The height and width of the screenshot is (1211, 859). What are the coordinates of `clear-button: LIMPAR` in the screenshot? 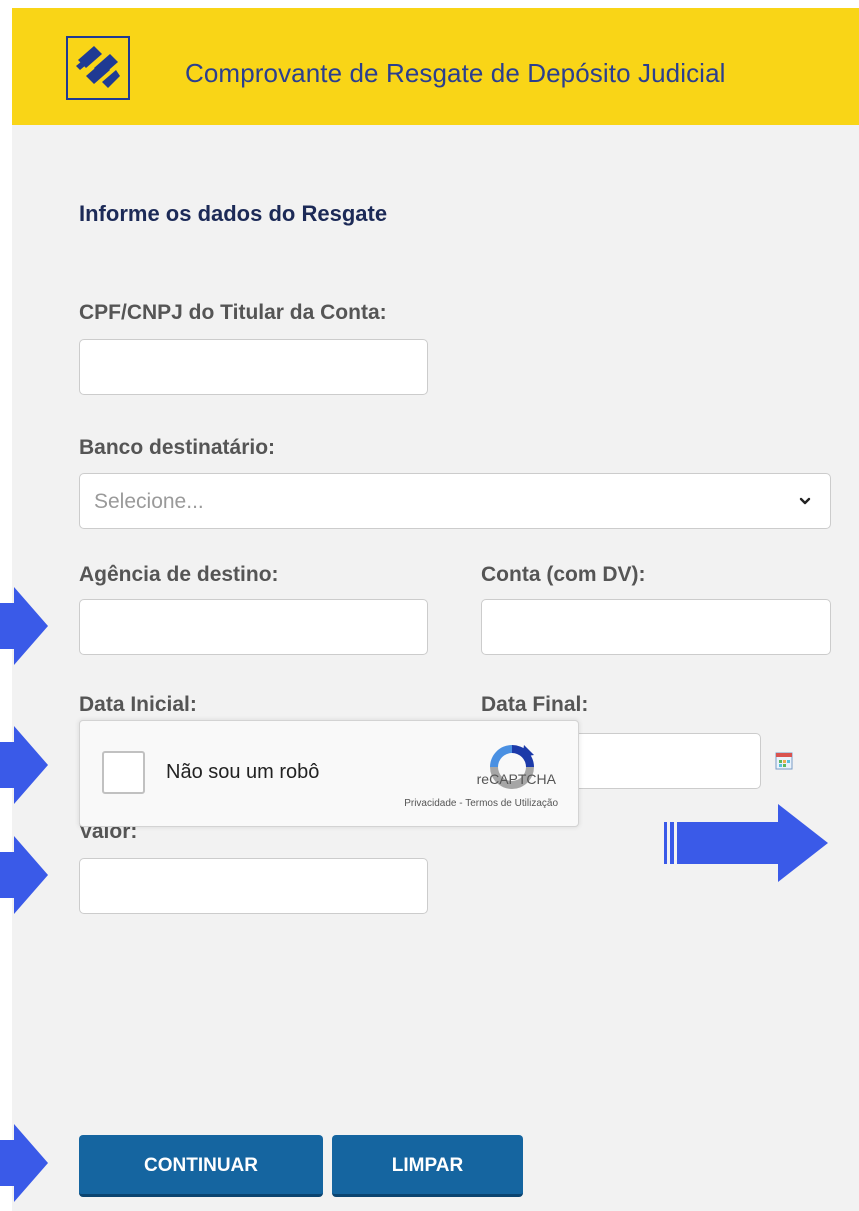 It's located at (427, 1166).